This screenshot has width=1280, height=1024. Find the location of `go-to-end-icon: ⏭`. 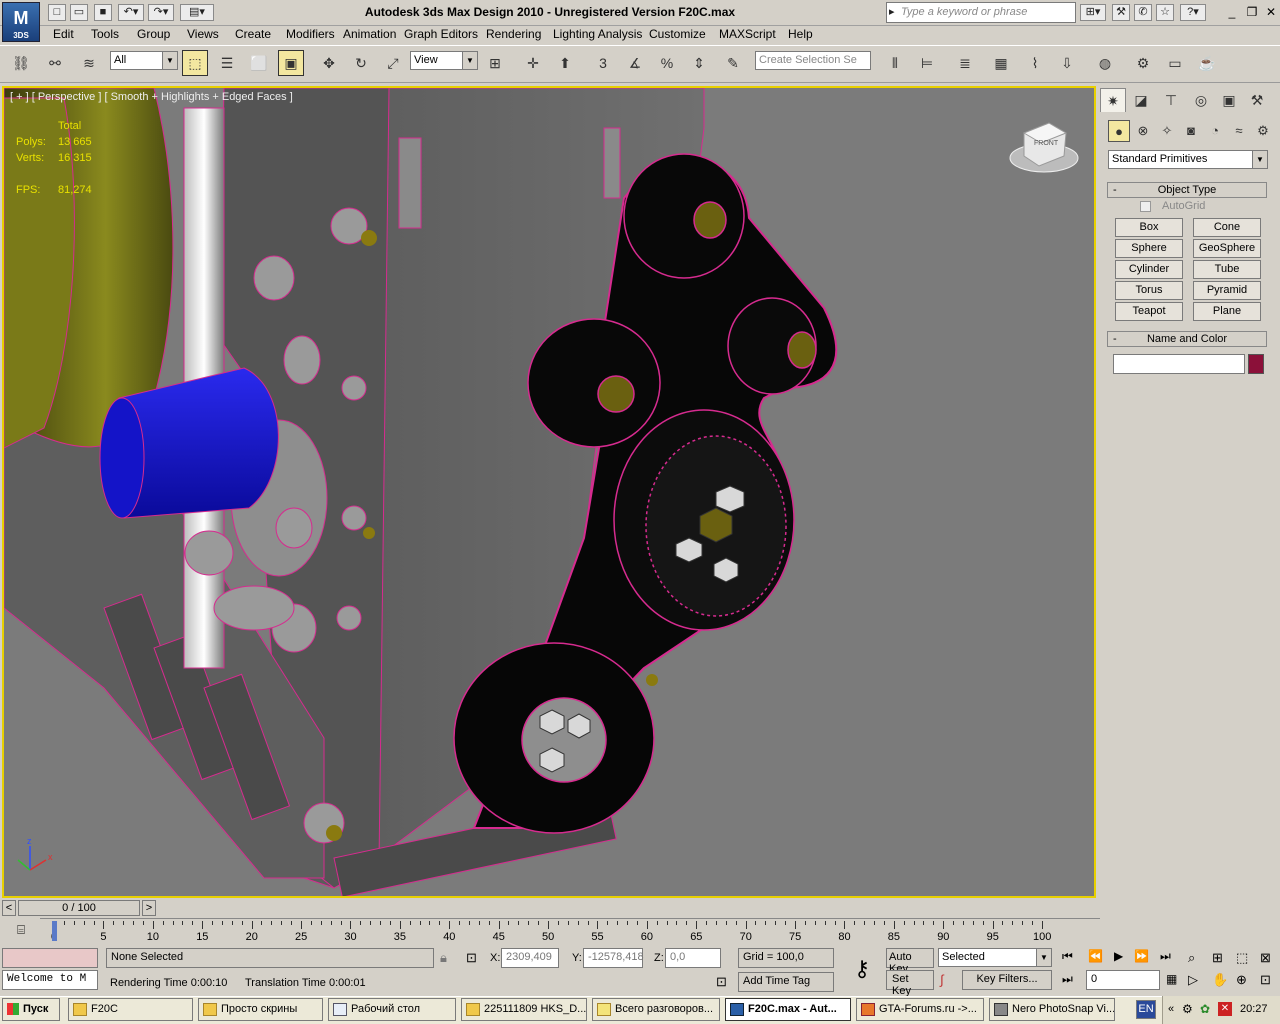

go-to-end-icon: ⏭ is located at coordinates (1165, 956).